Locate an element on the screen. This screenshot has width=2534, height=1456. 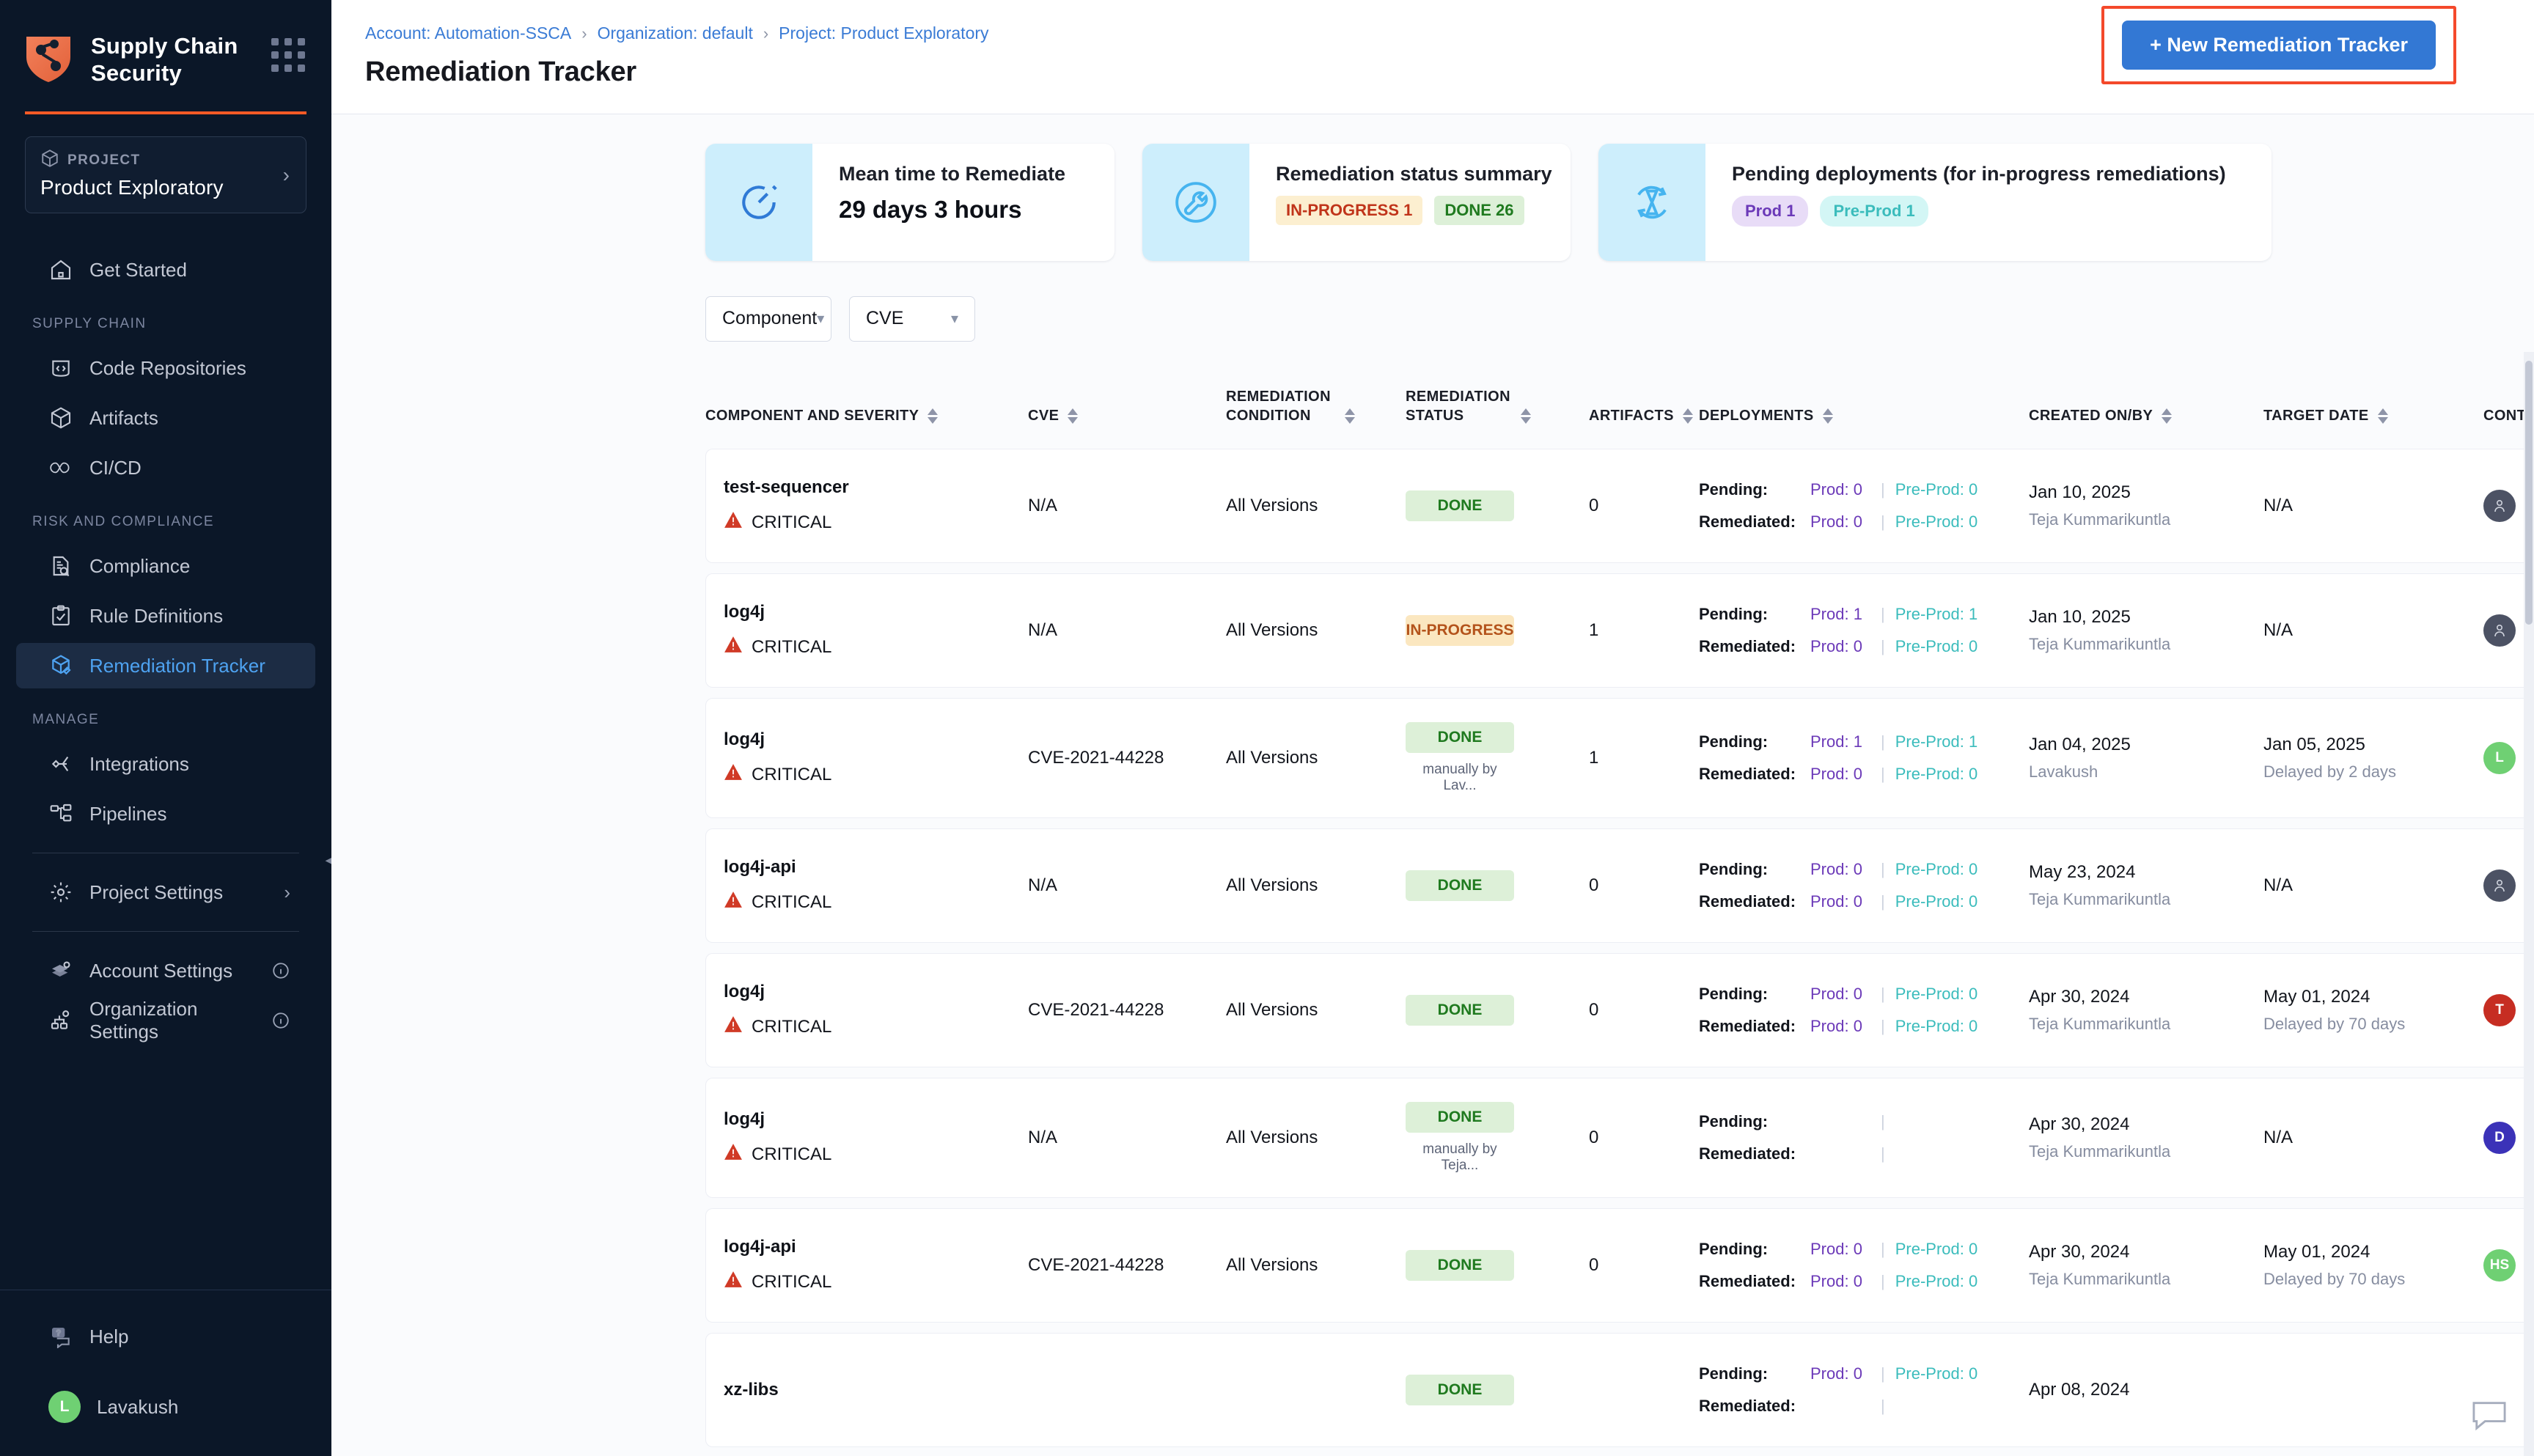
cell-target-date is located at coordinates (2373, 1389).